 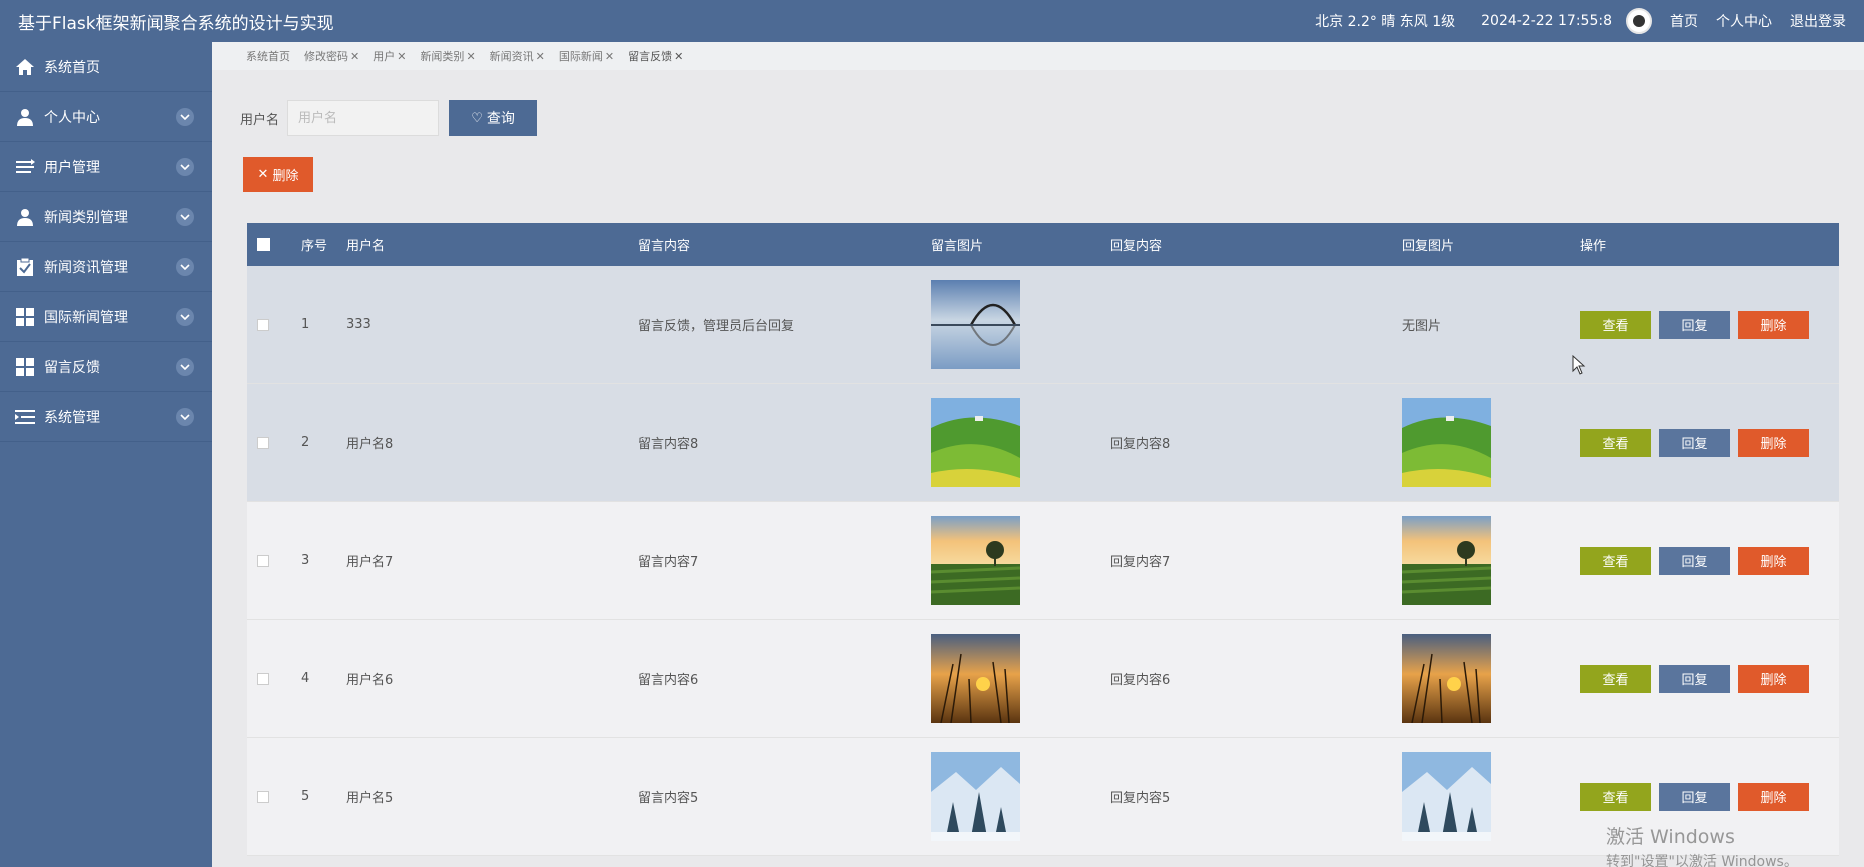 I want to click on tab-feedback: 留言反馈 ✕, so click(x=655, y=56).